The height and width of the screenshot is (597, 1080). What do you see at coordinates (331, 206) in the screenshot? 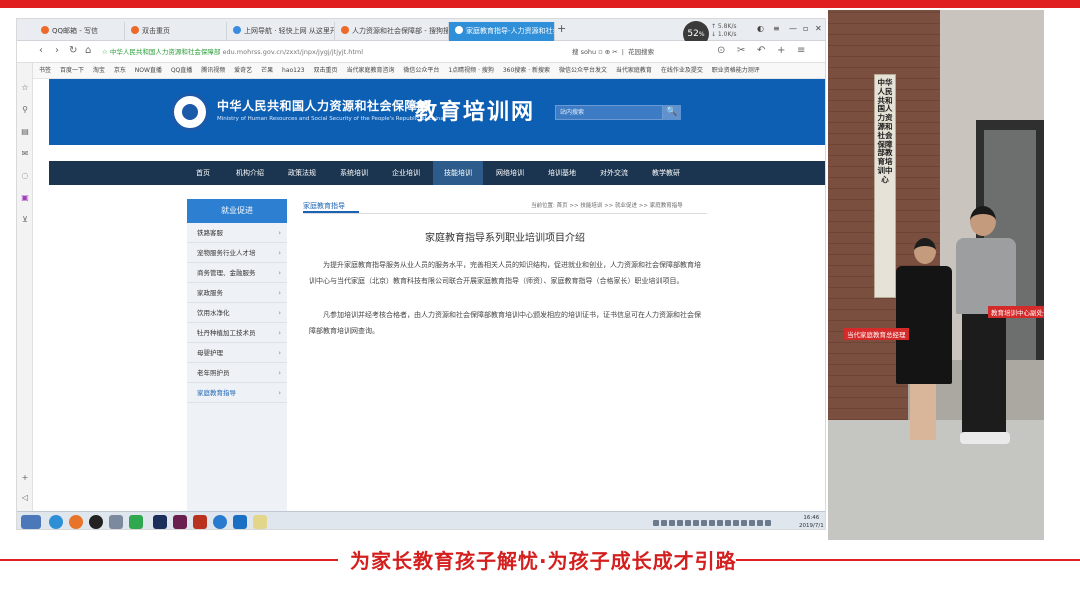
I see `content-tab: 家庭教育指导` at bounding box center [331, 206].